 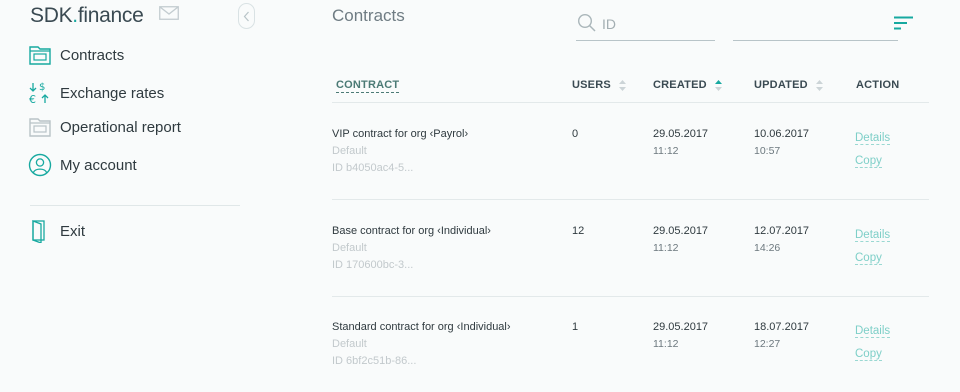 I want to click on sidebar-item-label: Operational report, so click(x=120, y=127).